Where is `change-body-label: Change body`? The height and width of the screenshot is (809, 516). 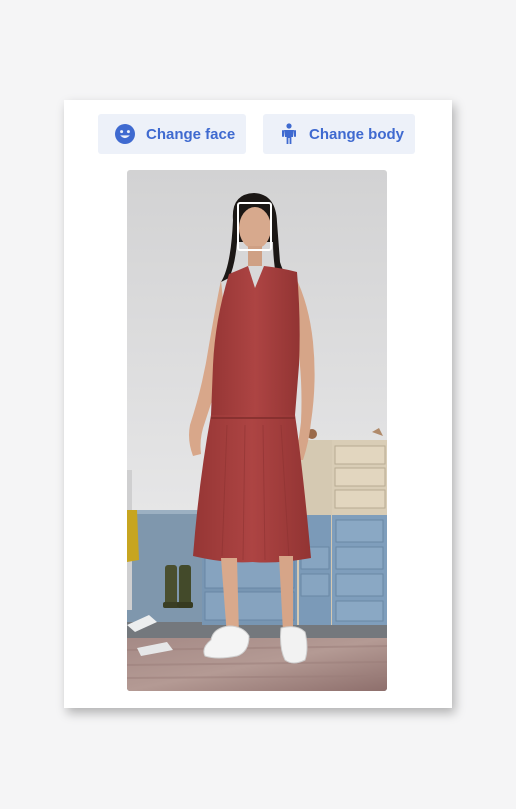
change-body-label: Change body is located at coordinates (357, 134).